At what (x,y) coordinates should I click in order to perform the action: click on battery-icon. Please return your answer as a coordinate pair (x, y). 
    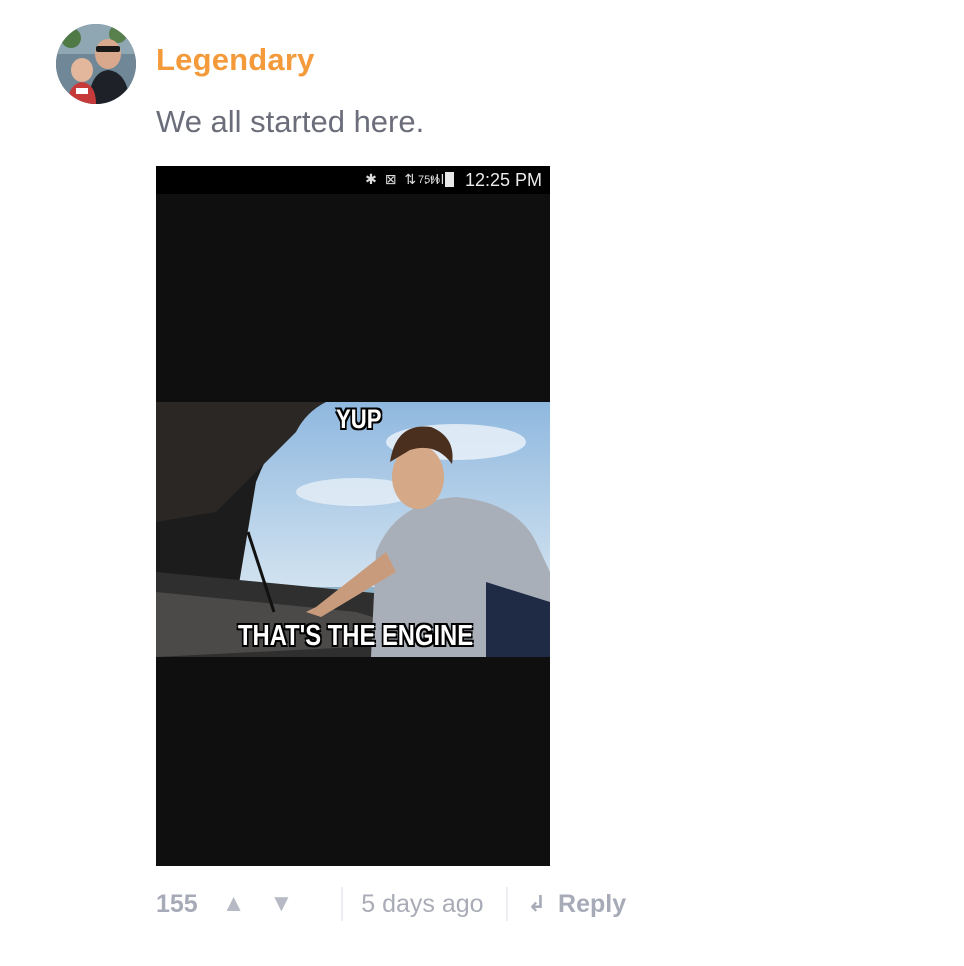
    Looking at the image, I should click on (449, 179).